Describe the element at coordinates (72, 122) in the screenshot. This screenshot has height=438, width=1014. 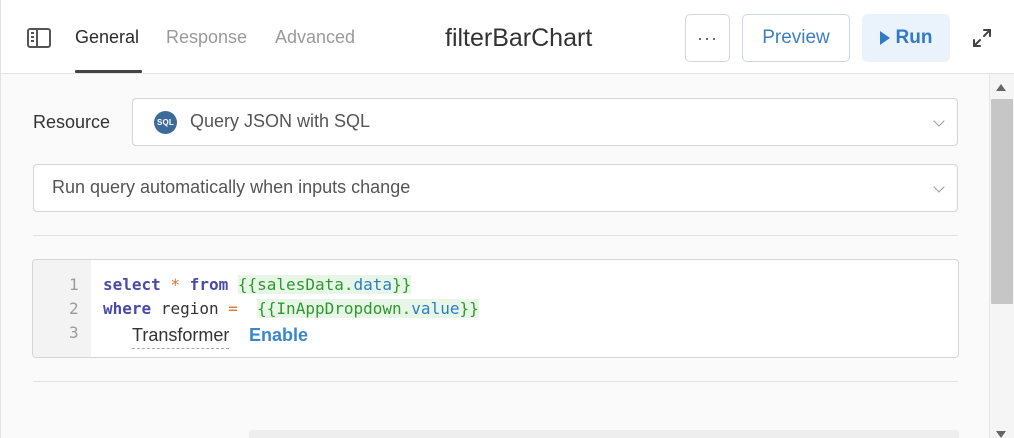
I see `resource-label: Resource` at that location.